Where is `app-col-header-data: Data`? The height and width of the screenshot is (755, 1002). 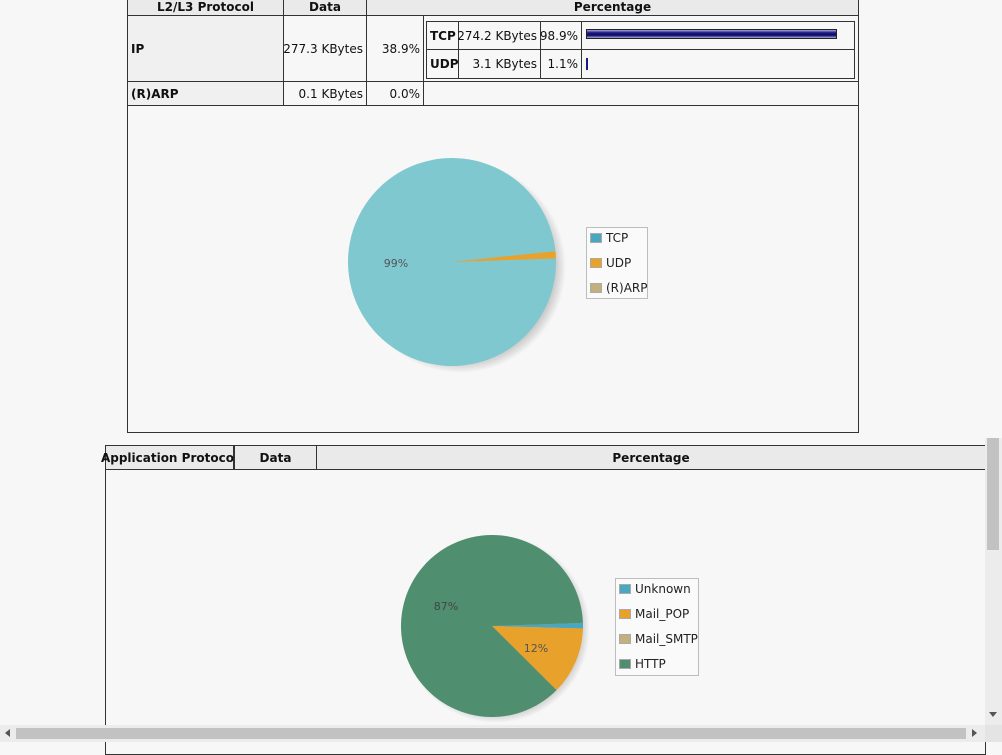 app-col-header-data: Data is located at coordinates (276, 458).